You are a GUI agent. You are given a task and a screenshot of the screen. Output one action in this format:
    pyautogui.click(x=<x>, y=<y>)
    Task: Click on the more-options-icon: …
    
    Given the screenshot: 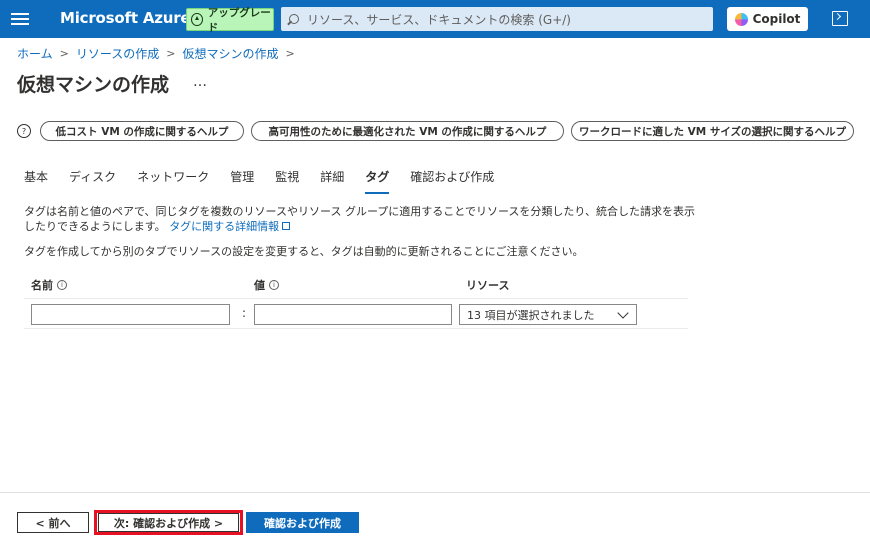 What is the action you would take?
    pyautogui.click(x=200, y=82)
    